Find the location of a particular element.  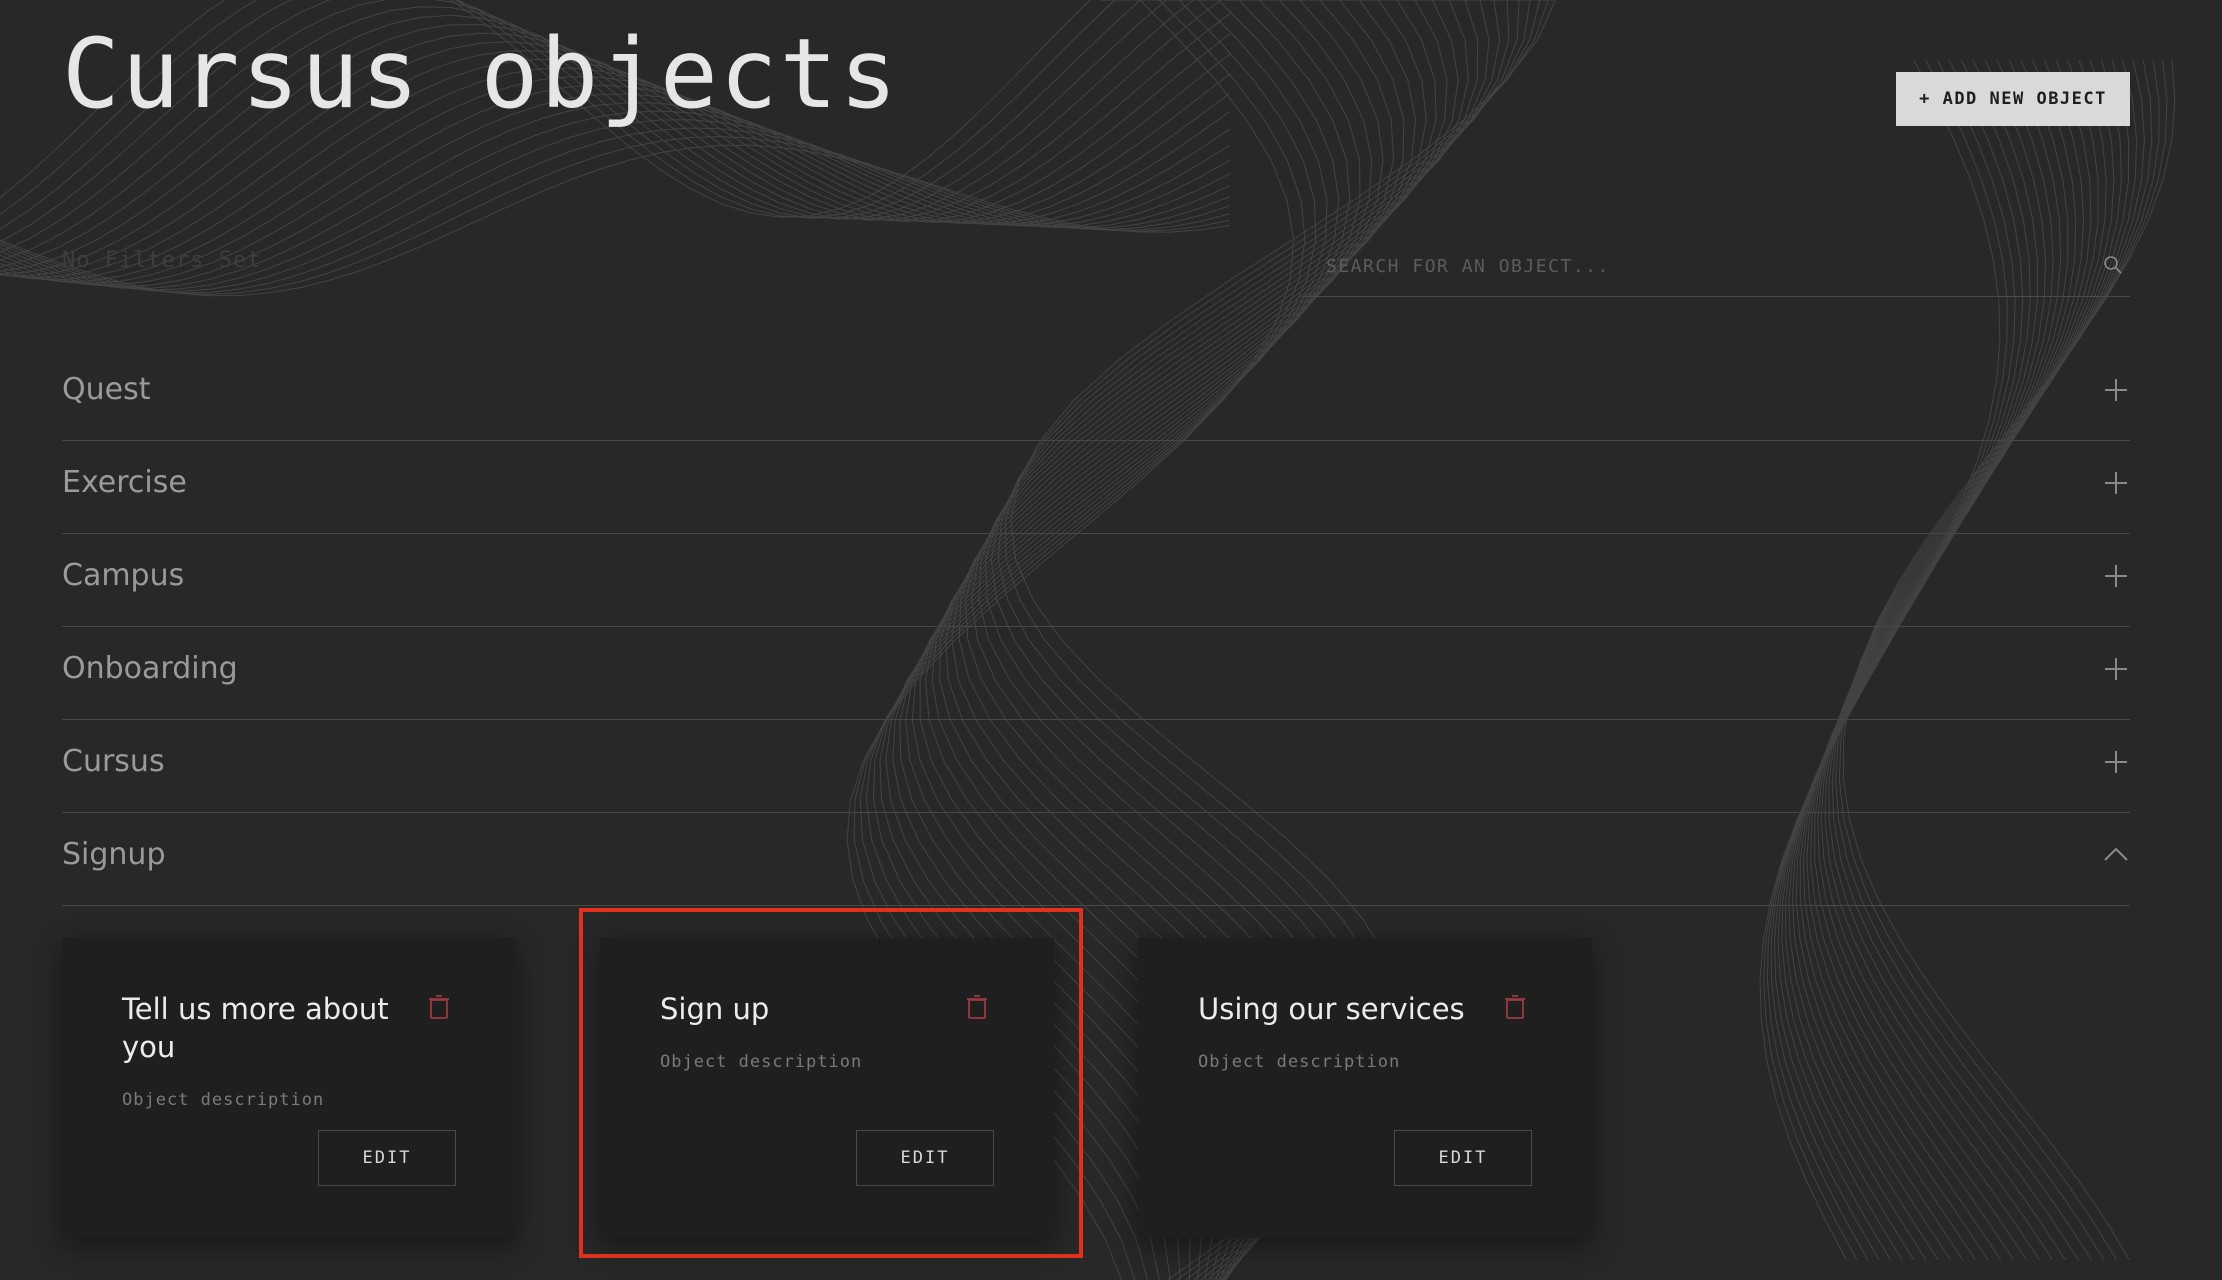

accordion-label: Signup is located at coordinates (114, 854).